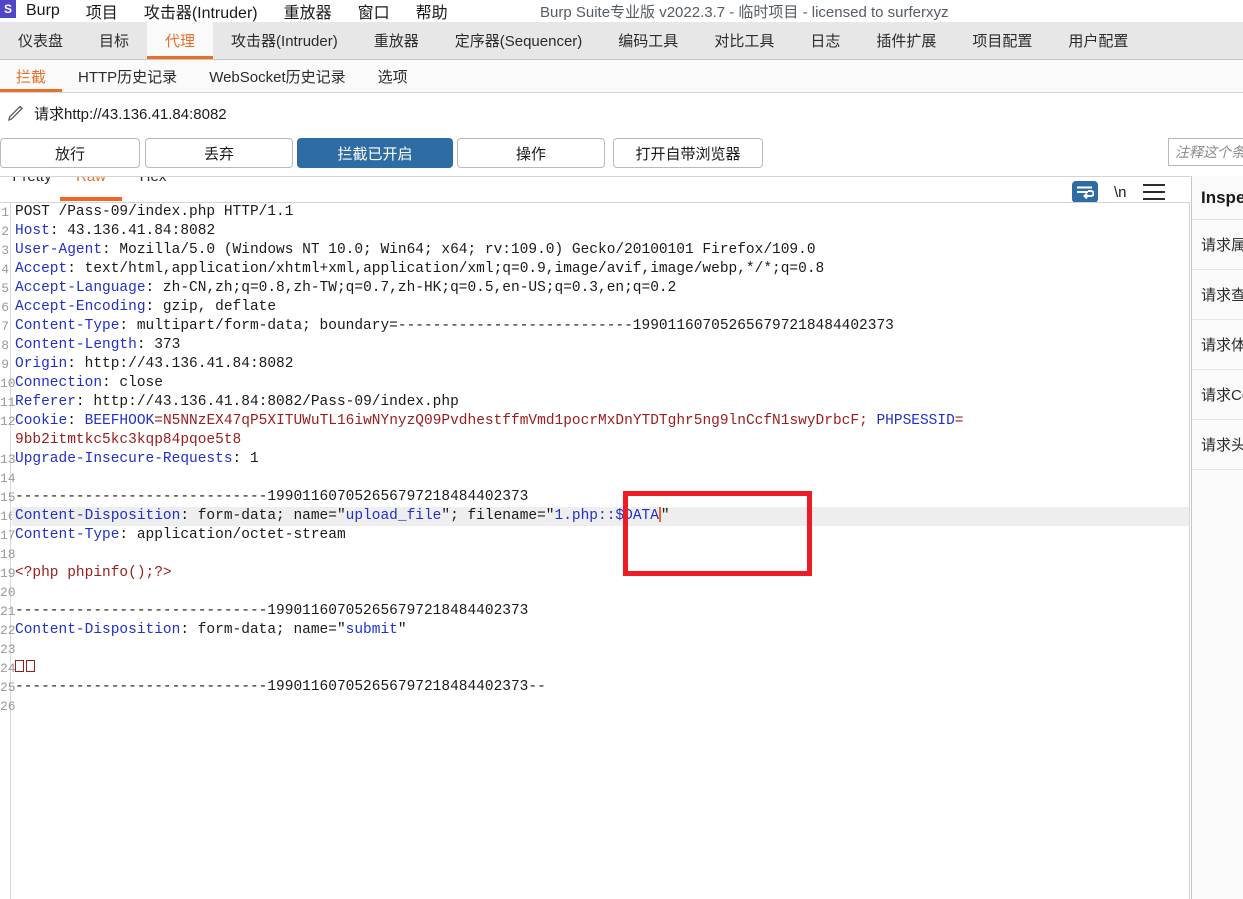 Image resolution: width=1243 pixels, height=899 pixels. What do you see at coordinates (600, 212) in the screenshot?
I see `code-line: POST /Pass-09/index.php HTTP/1.1` at bounding box center [600, 212].